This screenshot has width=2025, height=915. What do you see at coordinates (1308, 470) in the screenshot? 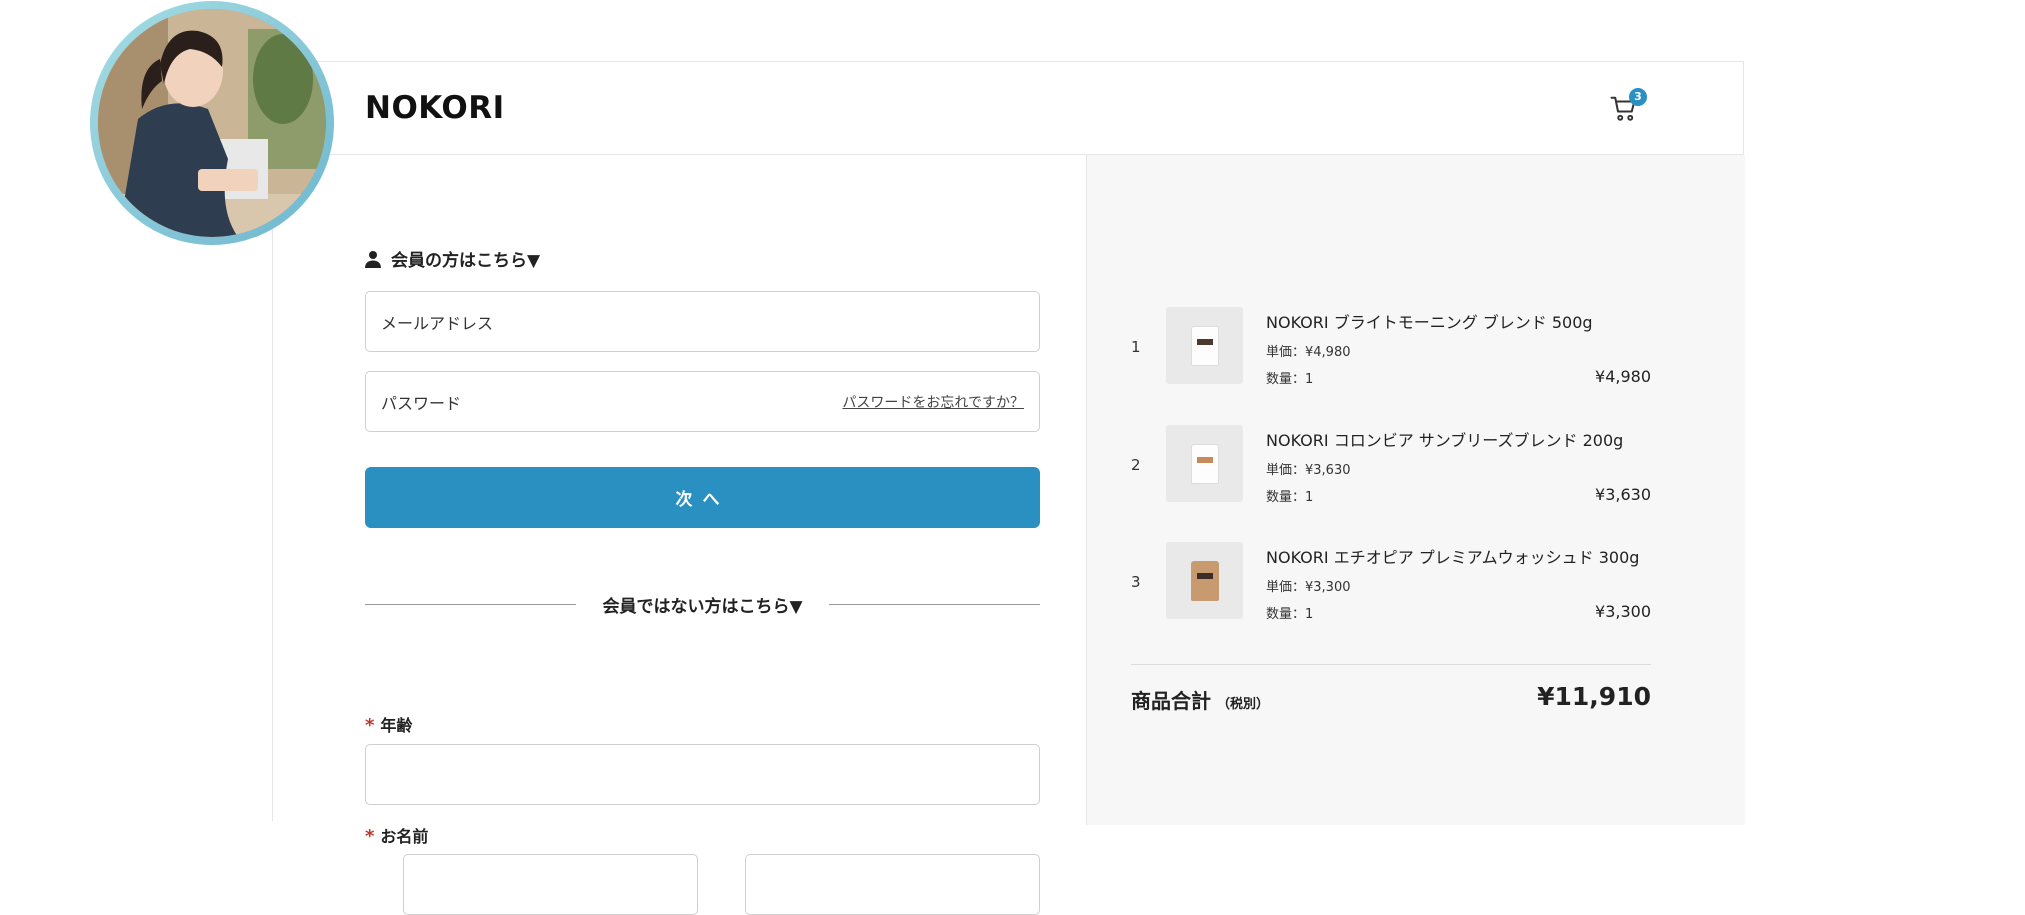
I see `item-unit-price: 単価：¥3,630` at bounding box center [1308, 470].